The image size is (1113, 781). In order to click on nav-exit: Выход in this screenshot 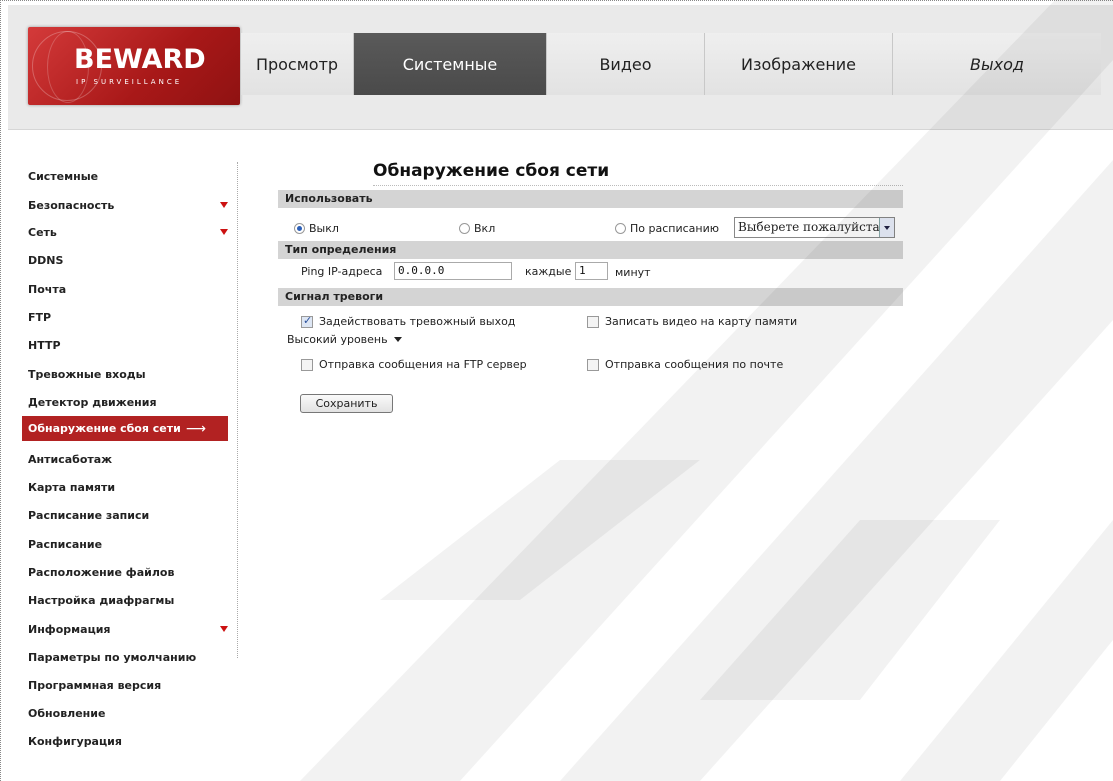, I will do `click(997, 64)`.